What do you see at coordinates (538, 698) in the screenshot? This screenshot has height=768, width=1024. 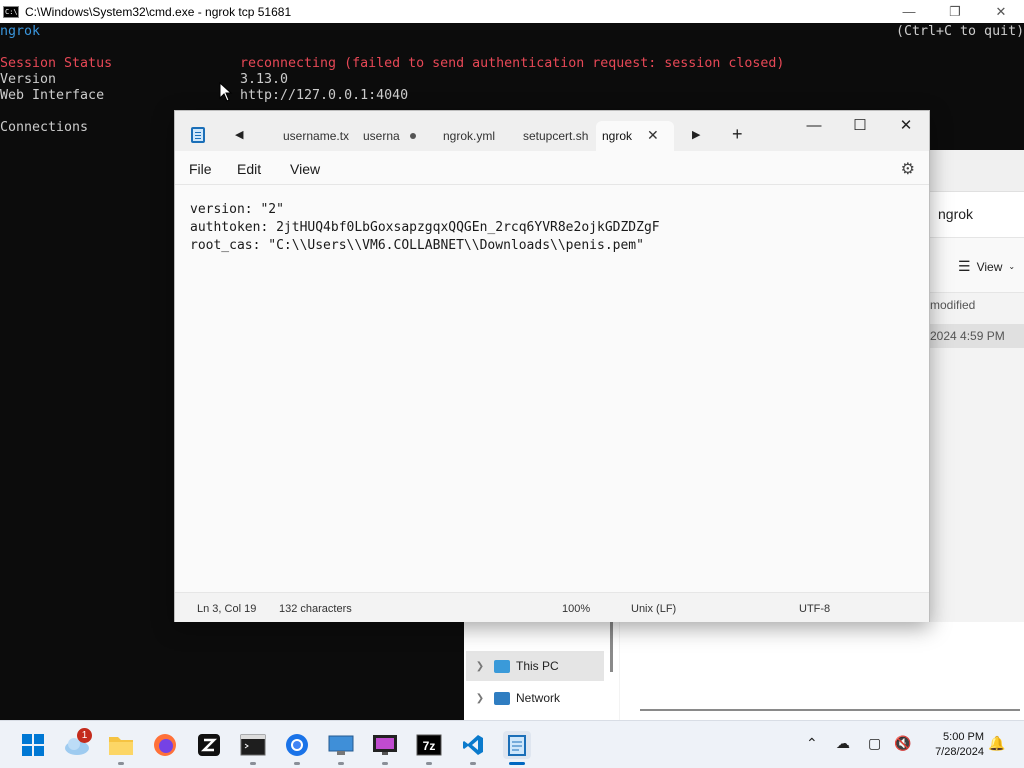 I see `nav-item-label: Network` at bounding box center [538, 698].